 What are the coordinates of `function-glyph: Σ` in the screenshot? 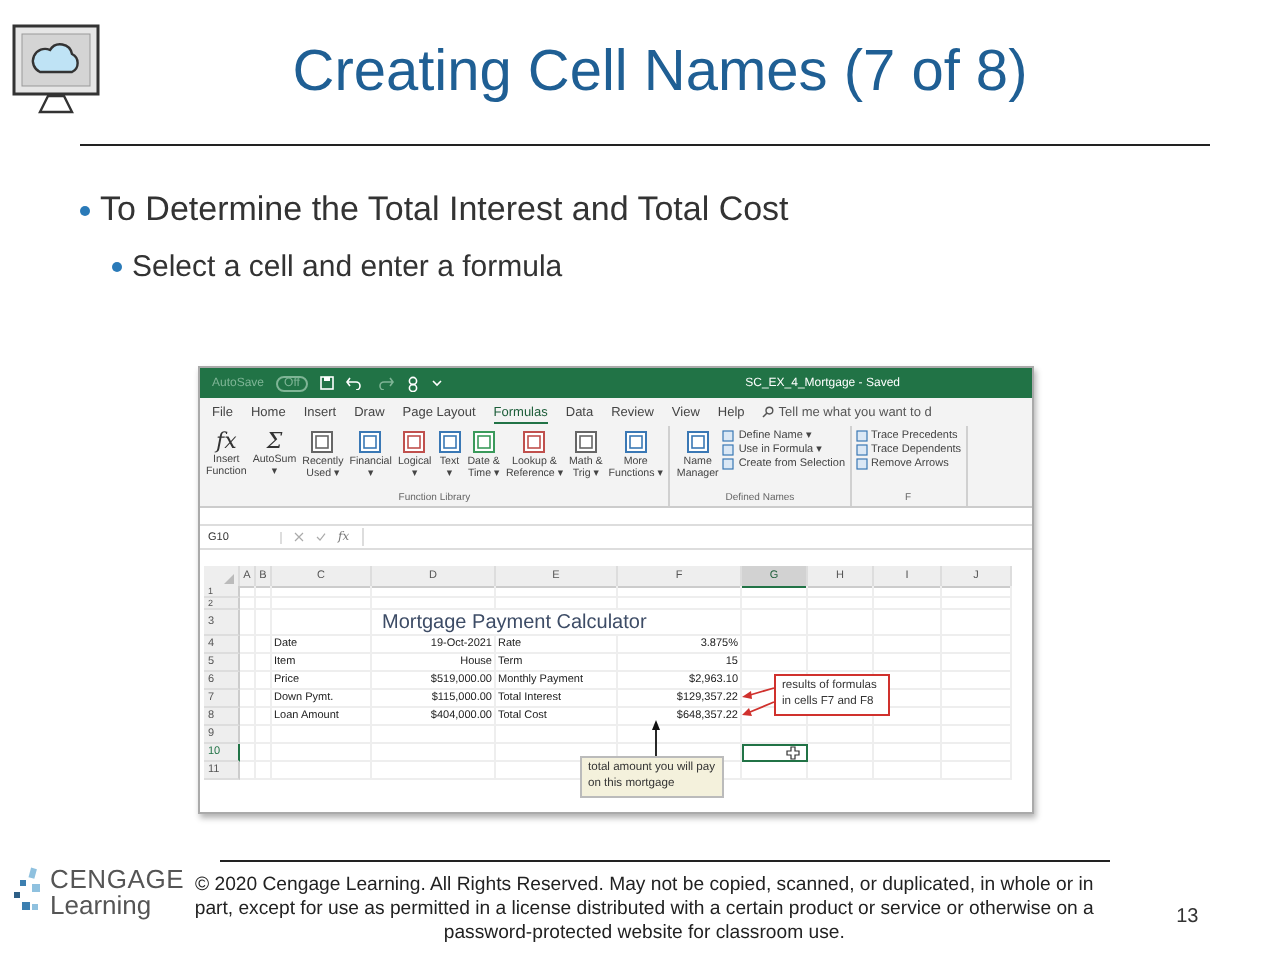 It's located at (274, 441).